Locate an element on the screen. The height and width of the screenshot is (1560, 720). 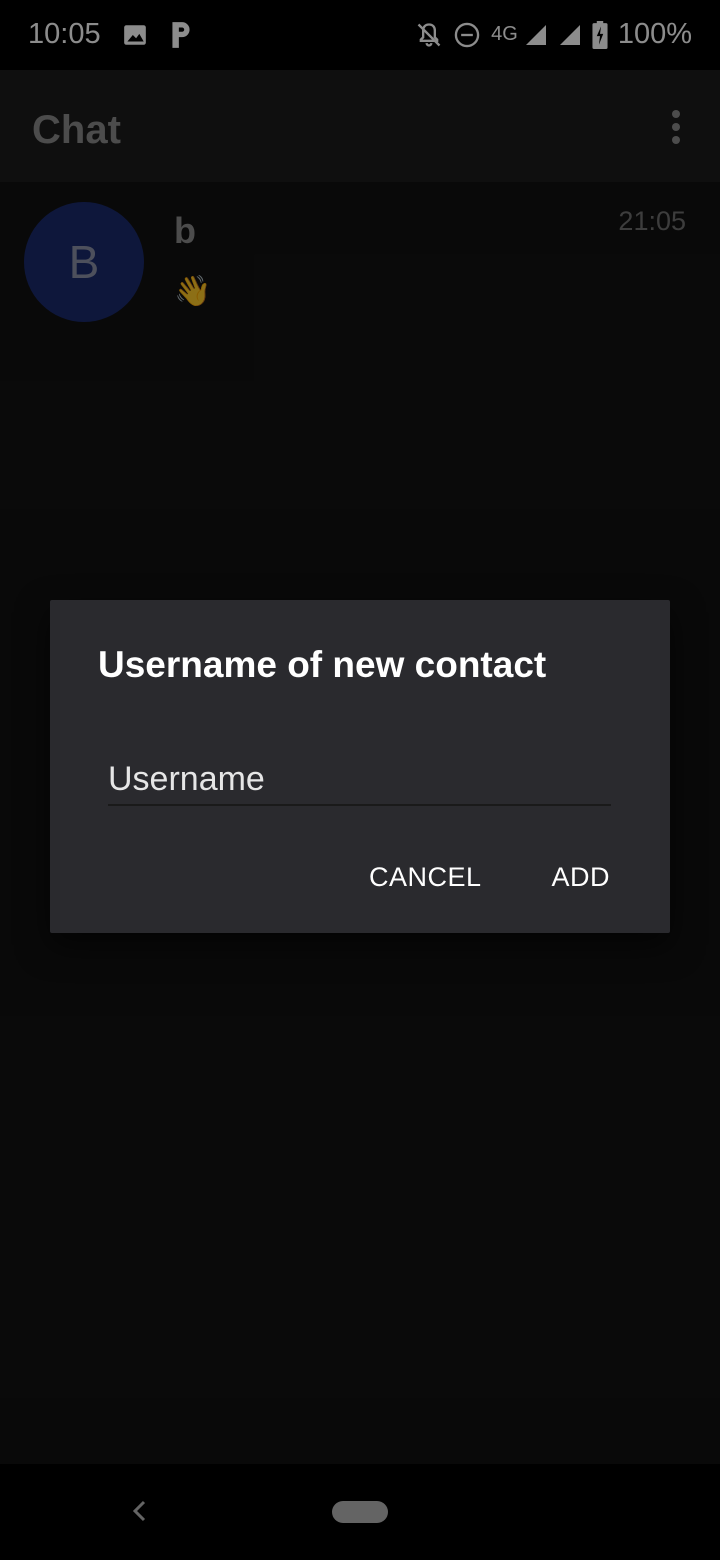
navigation-bar is located at coordinates (360, 1512).